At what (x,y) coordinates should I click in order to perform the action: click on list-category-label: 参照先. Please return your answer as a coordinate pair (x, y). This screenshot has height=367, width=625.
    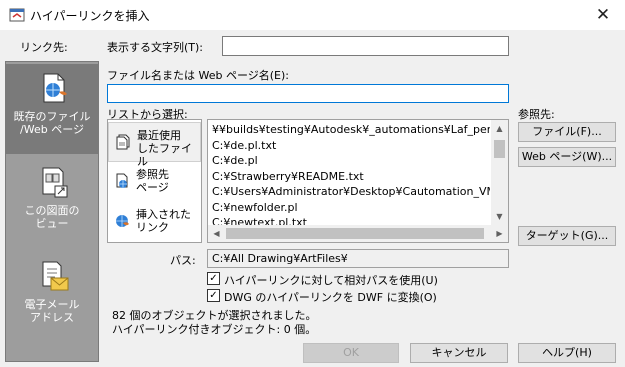
    Looking at the image, I should click on (152, 174).